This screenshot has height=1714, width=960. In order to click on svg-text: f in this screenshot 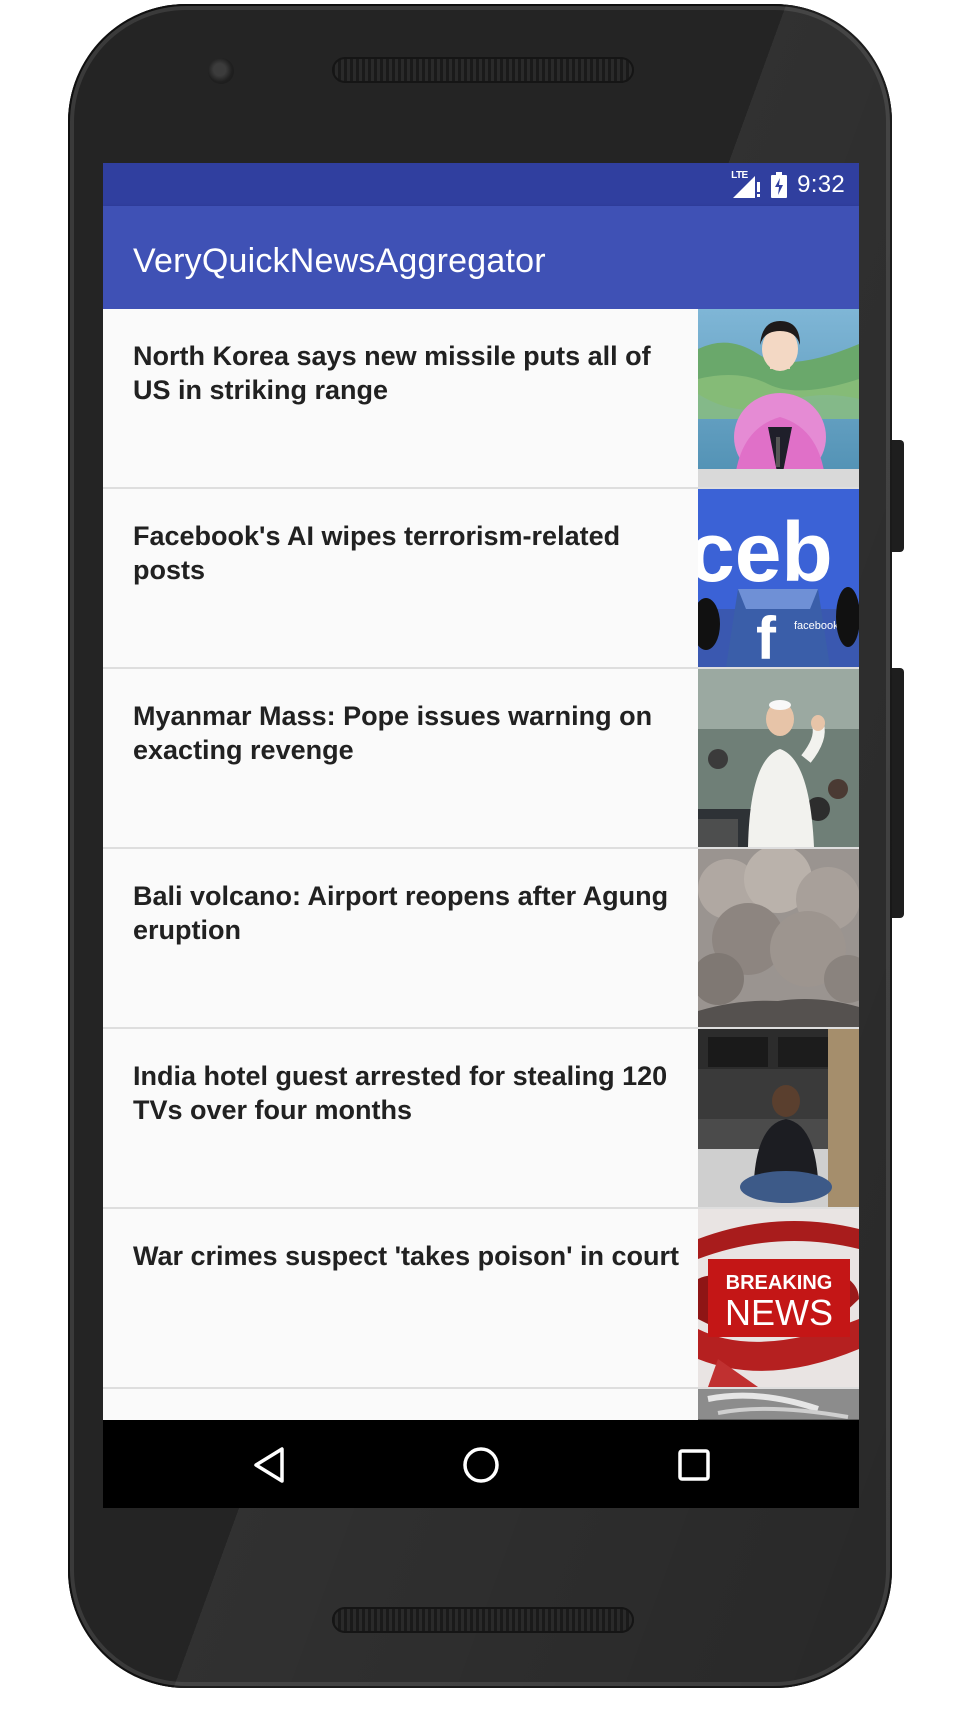, I will do `click(766, 636)`.